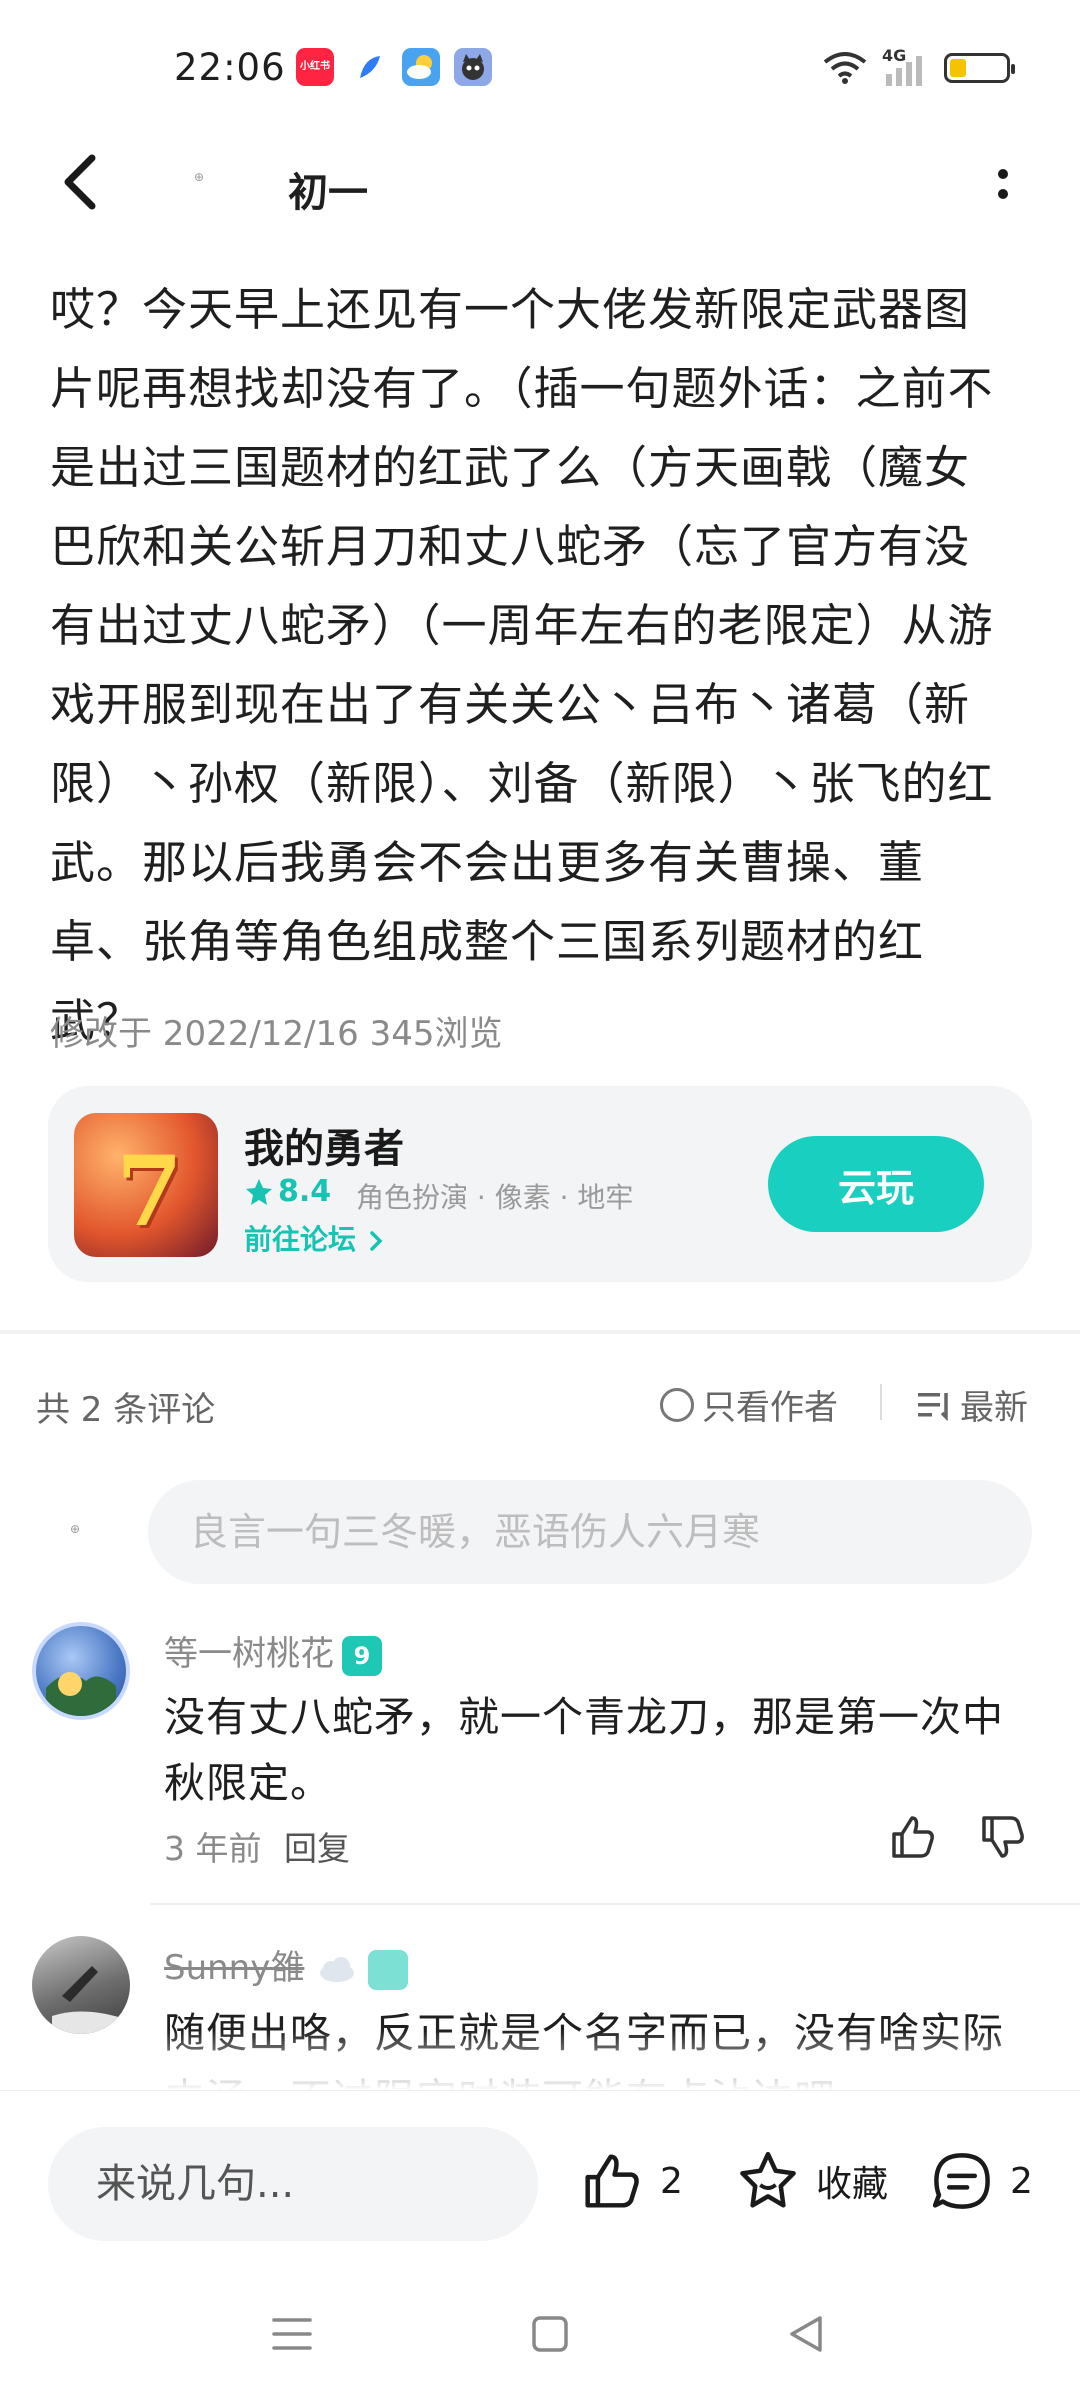  Describe the element at coordinates (894, 55) in the screenshot. I see `network-type: 4G` at that location.